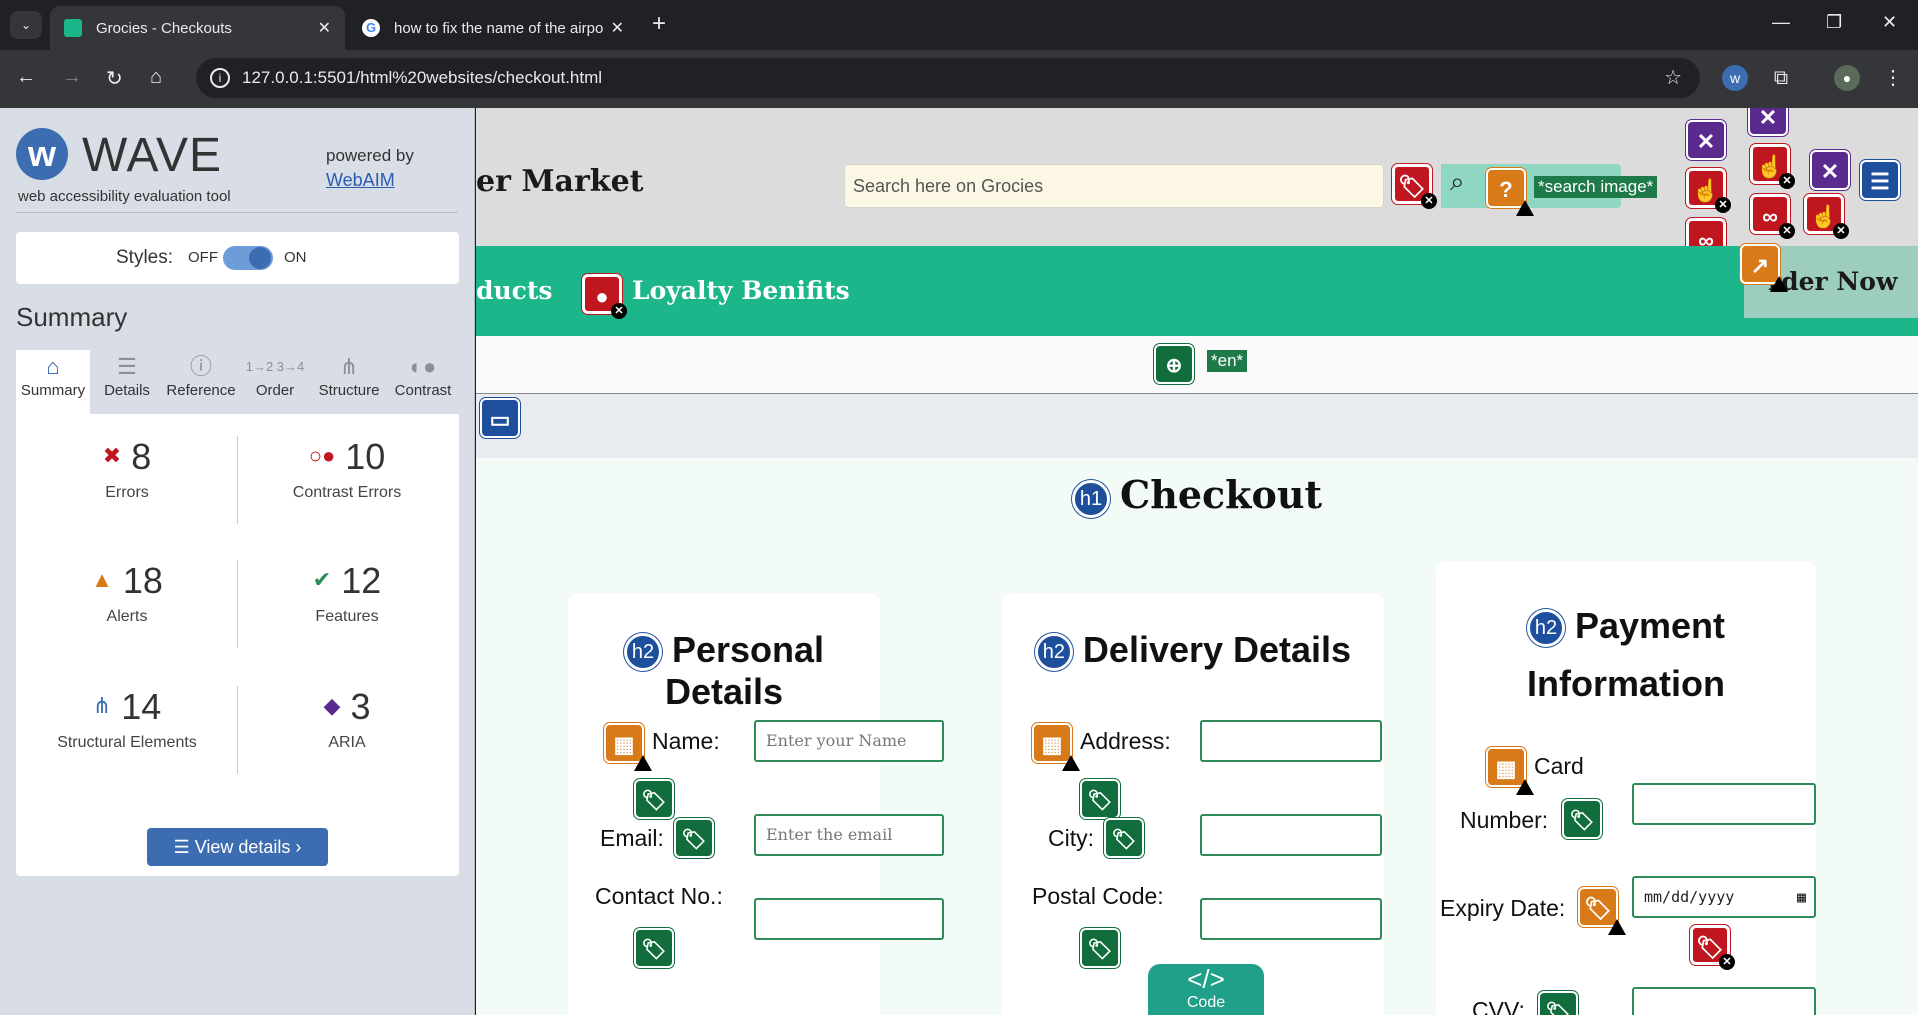  What do you see at coordinates (1673, 78) in the screenshot?
I see `bookmark-star-icon: ☆` at bounding box center [1673, 78].